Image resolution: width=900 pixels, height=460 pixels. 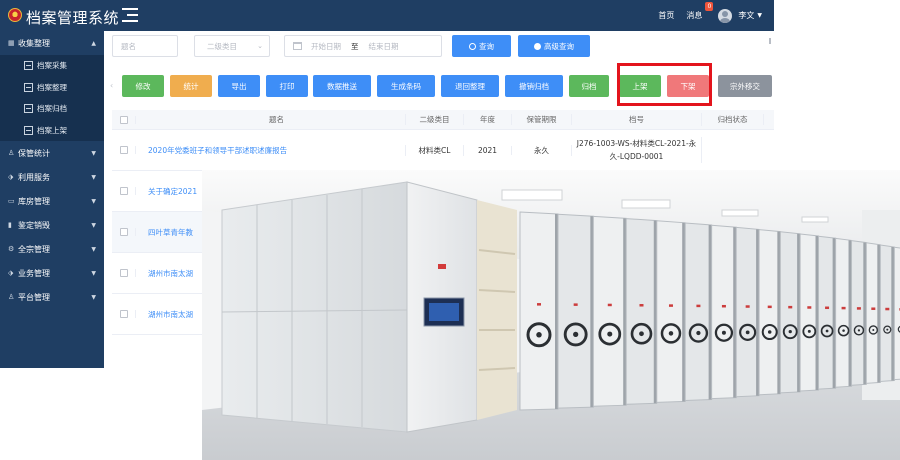 I want to click on column-header-status: 归档状态, so click(x=733, y=119).